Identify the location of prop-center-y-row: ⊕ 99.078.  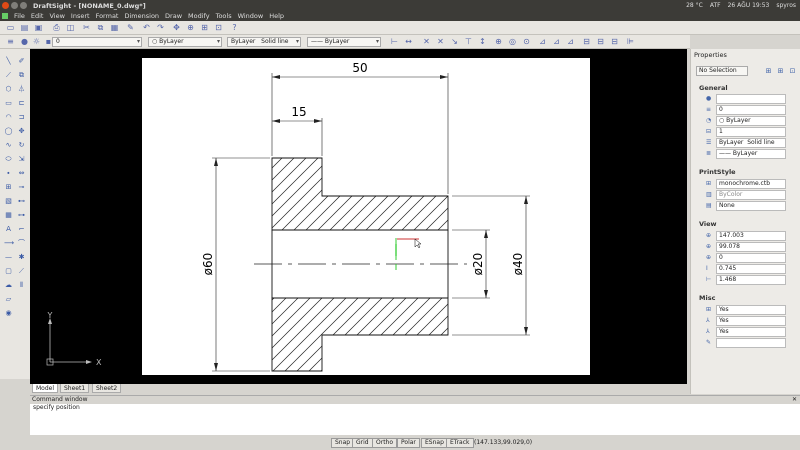
(744, 247).